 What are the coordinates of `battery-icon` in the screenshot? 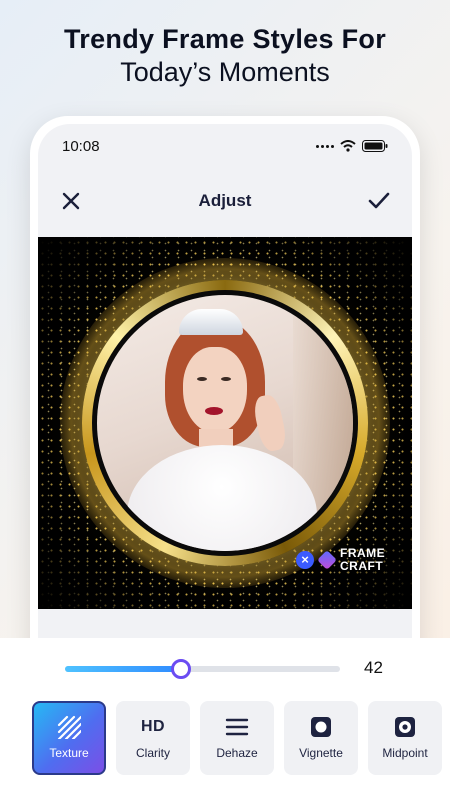 It's located at (375, 146).